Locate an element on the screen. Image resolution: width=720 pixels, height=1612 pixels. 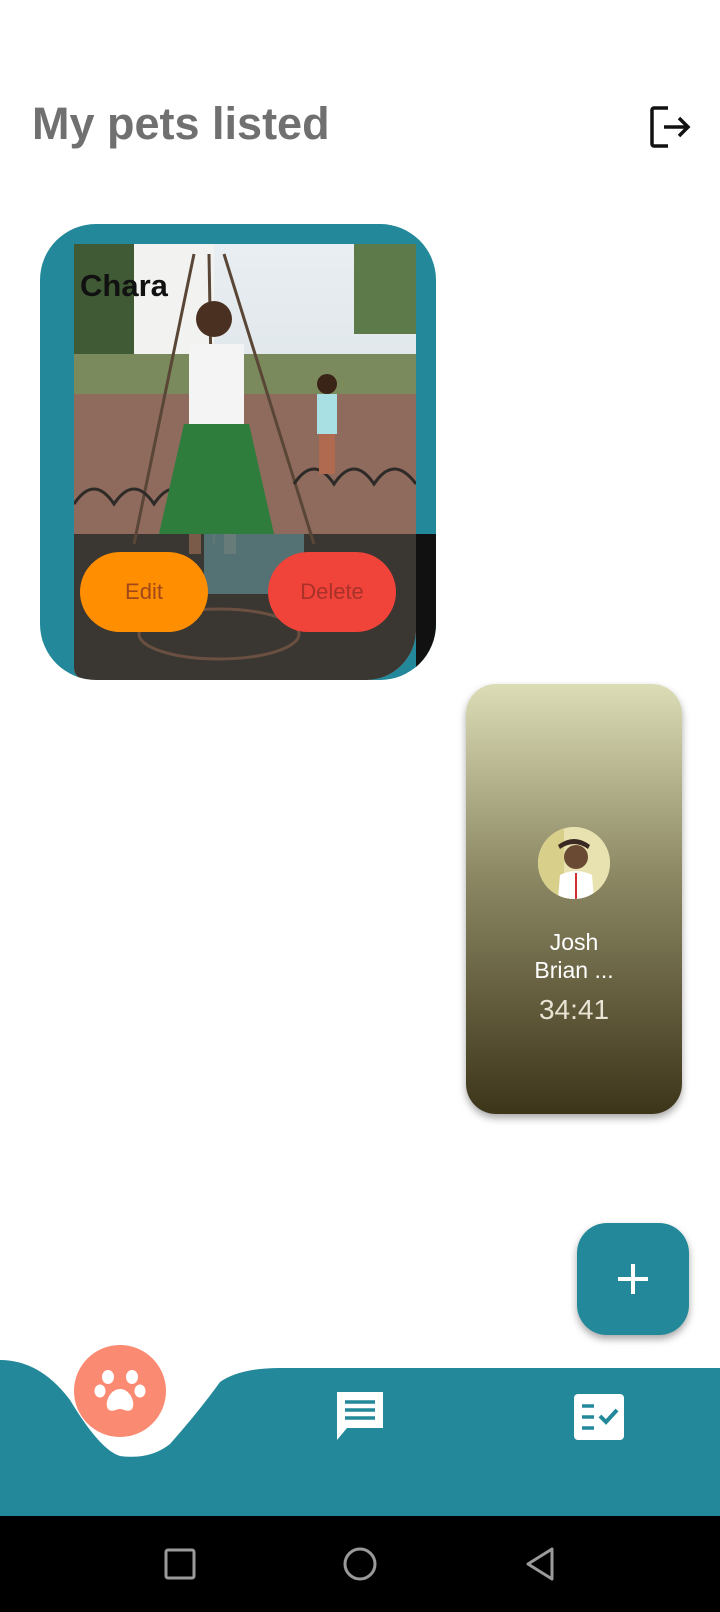
contact-time: 34:41 is located at coordinates (574, 1009).